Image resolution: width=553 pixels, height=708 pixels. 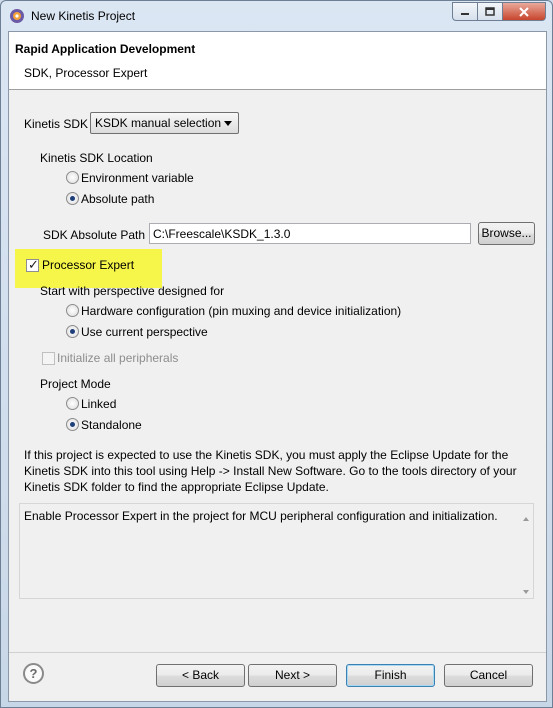 I want to click on scroll-up-icon, so click(x=526, y=519).